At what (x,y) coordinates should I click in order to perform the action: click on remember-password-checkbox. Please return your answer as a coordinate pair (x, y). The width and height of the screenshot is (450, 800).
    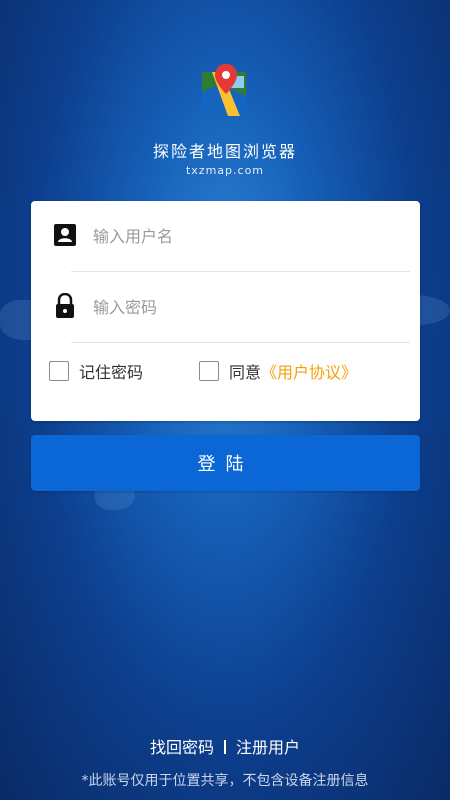
    Looking at the image, I should click on (59, 371).